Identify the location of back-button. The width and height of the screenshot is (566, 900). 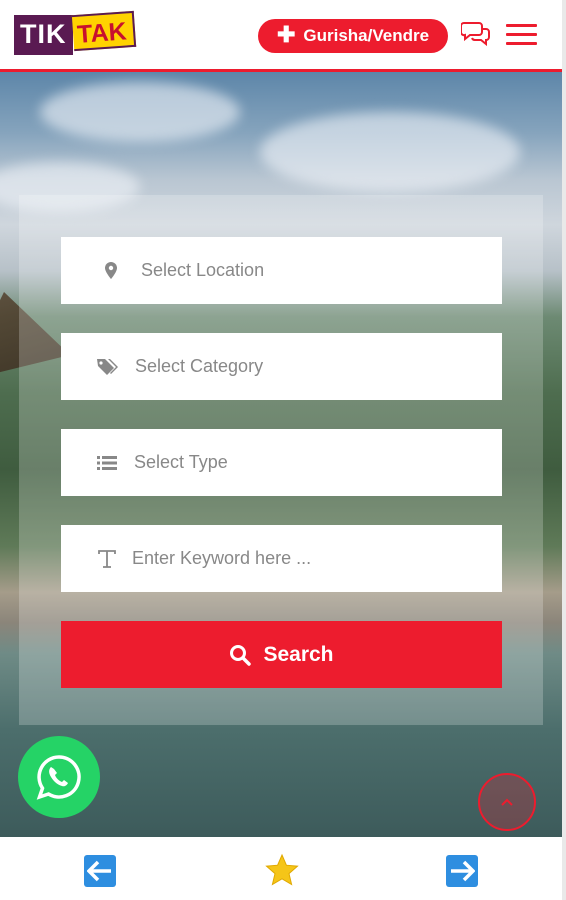
(100, 871).